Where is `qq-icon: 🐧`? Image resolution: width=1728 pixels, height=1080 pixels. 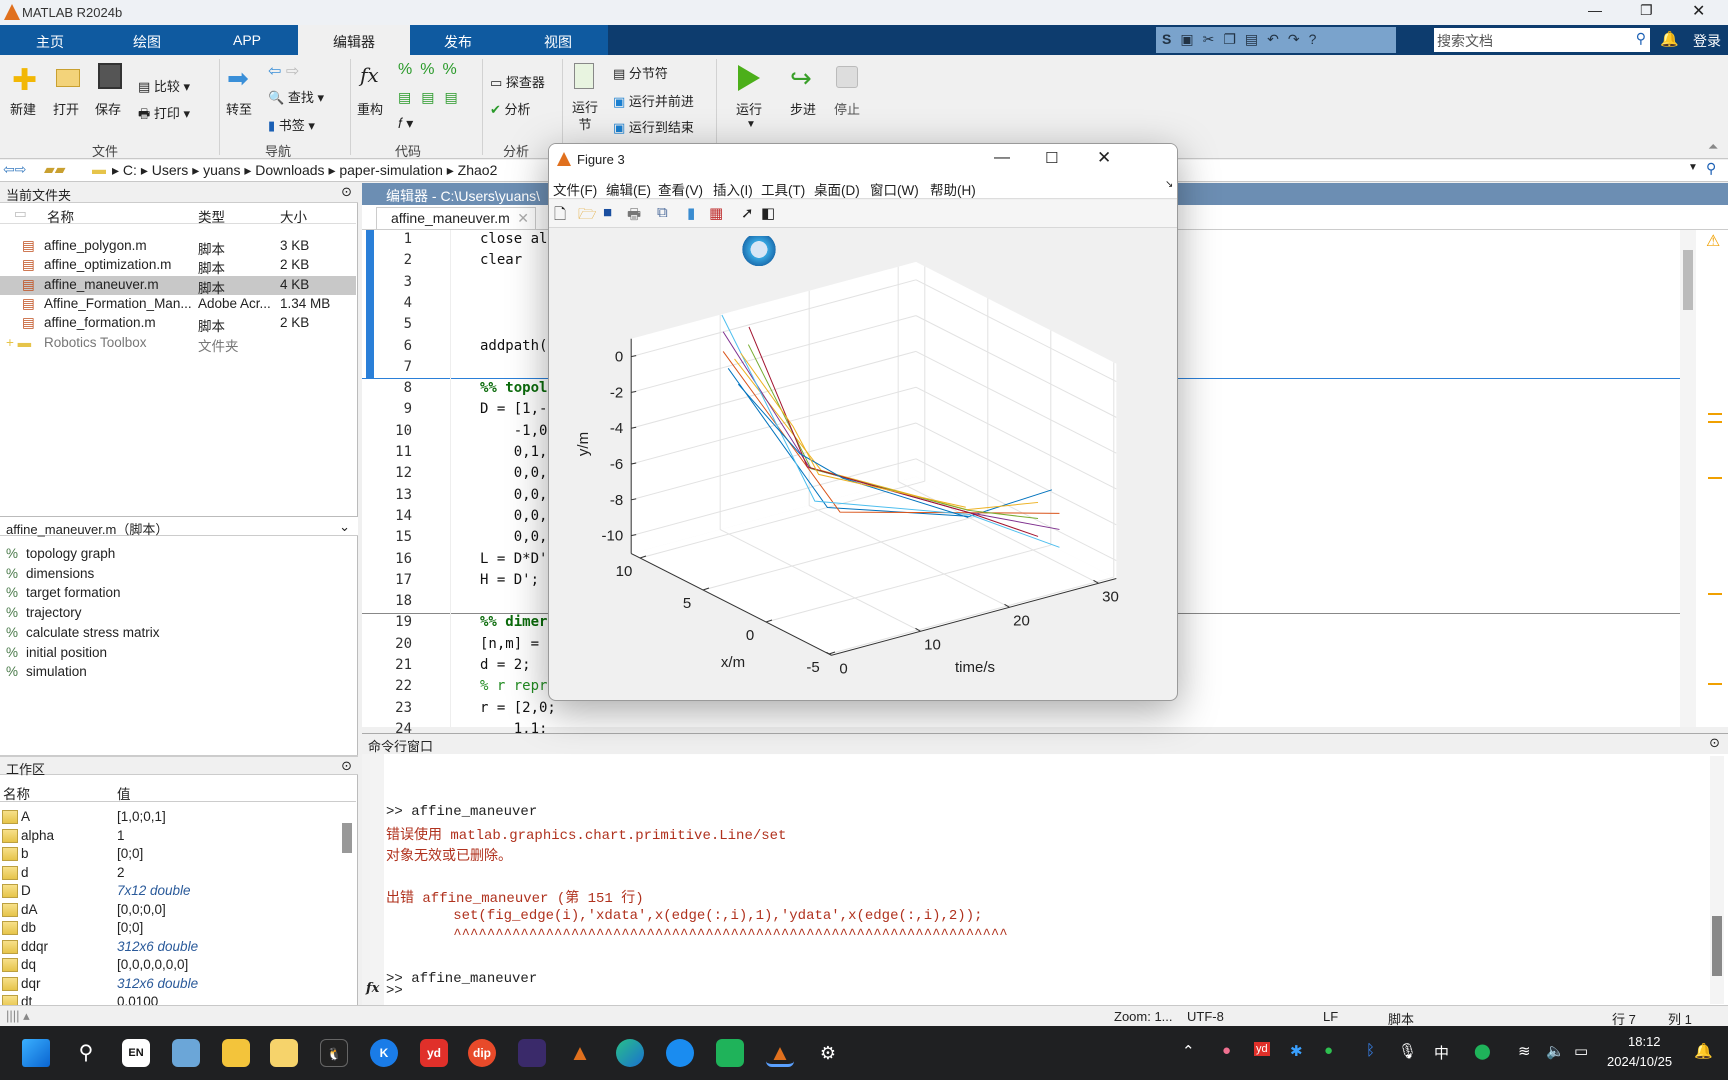 qq-icon: 🐧 is located at coordinates (334, 1053).